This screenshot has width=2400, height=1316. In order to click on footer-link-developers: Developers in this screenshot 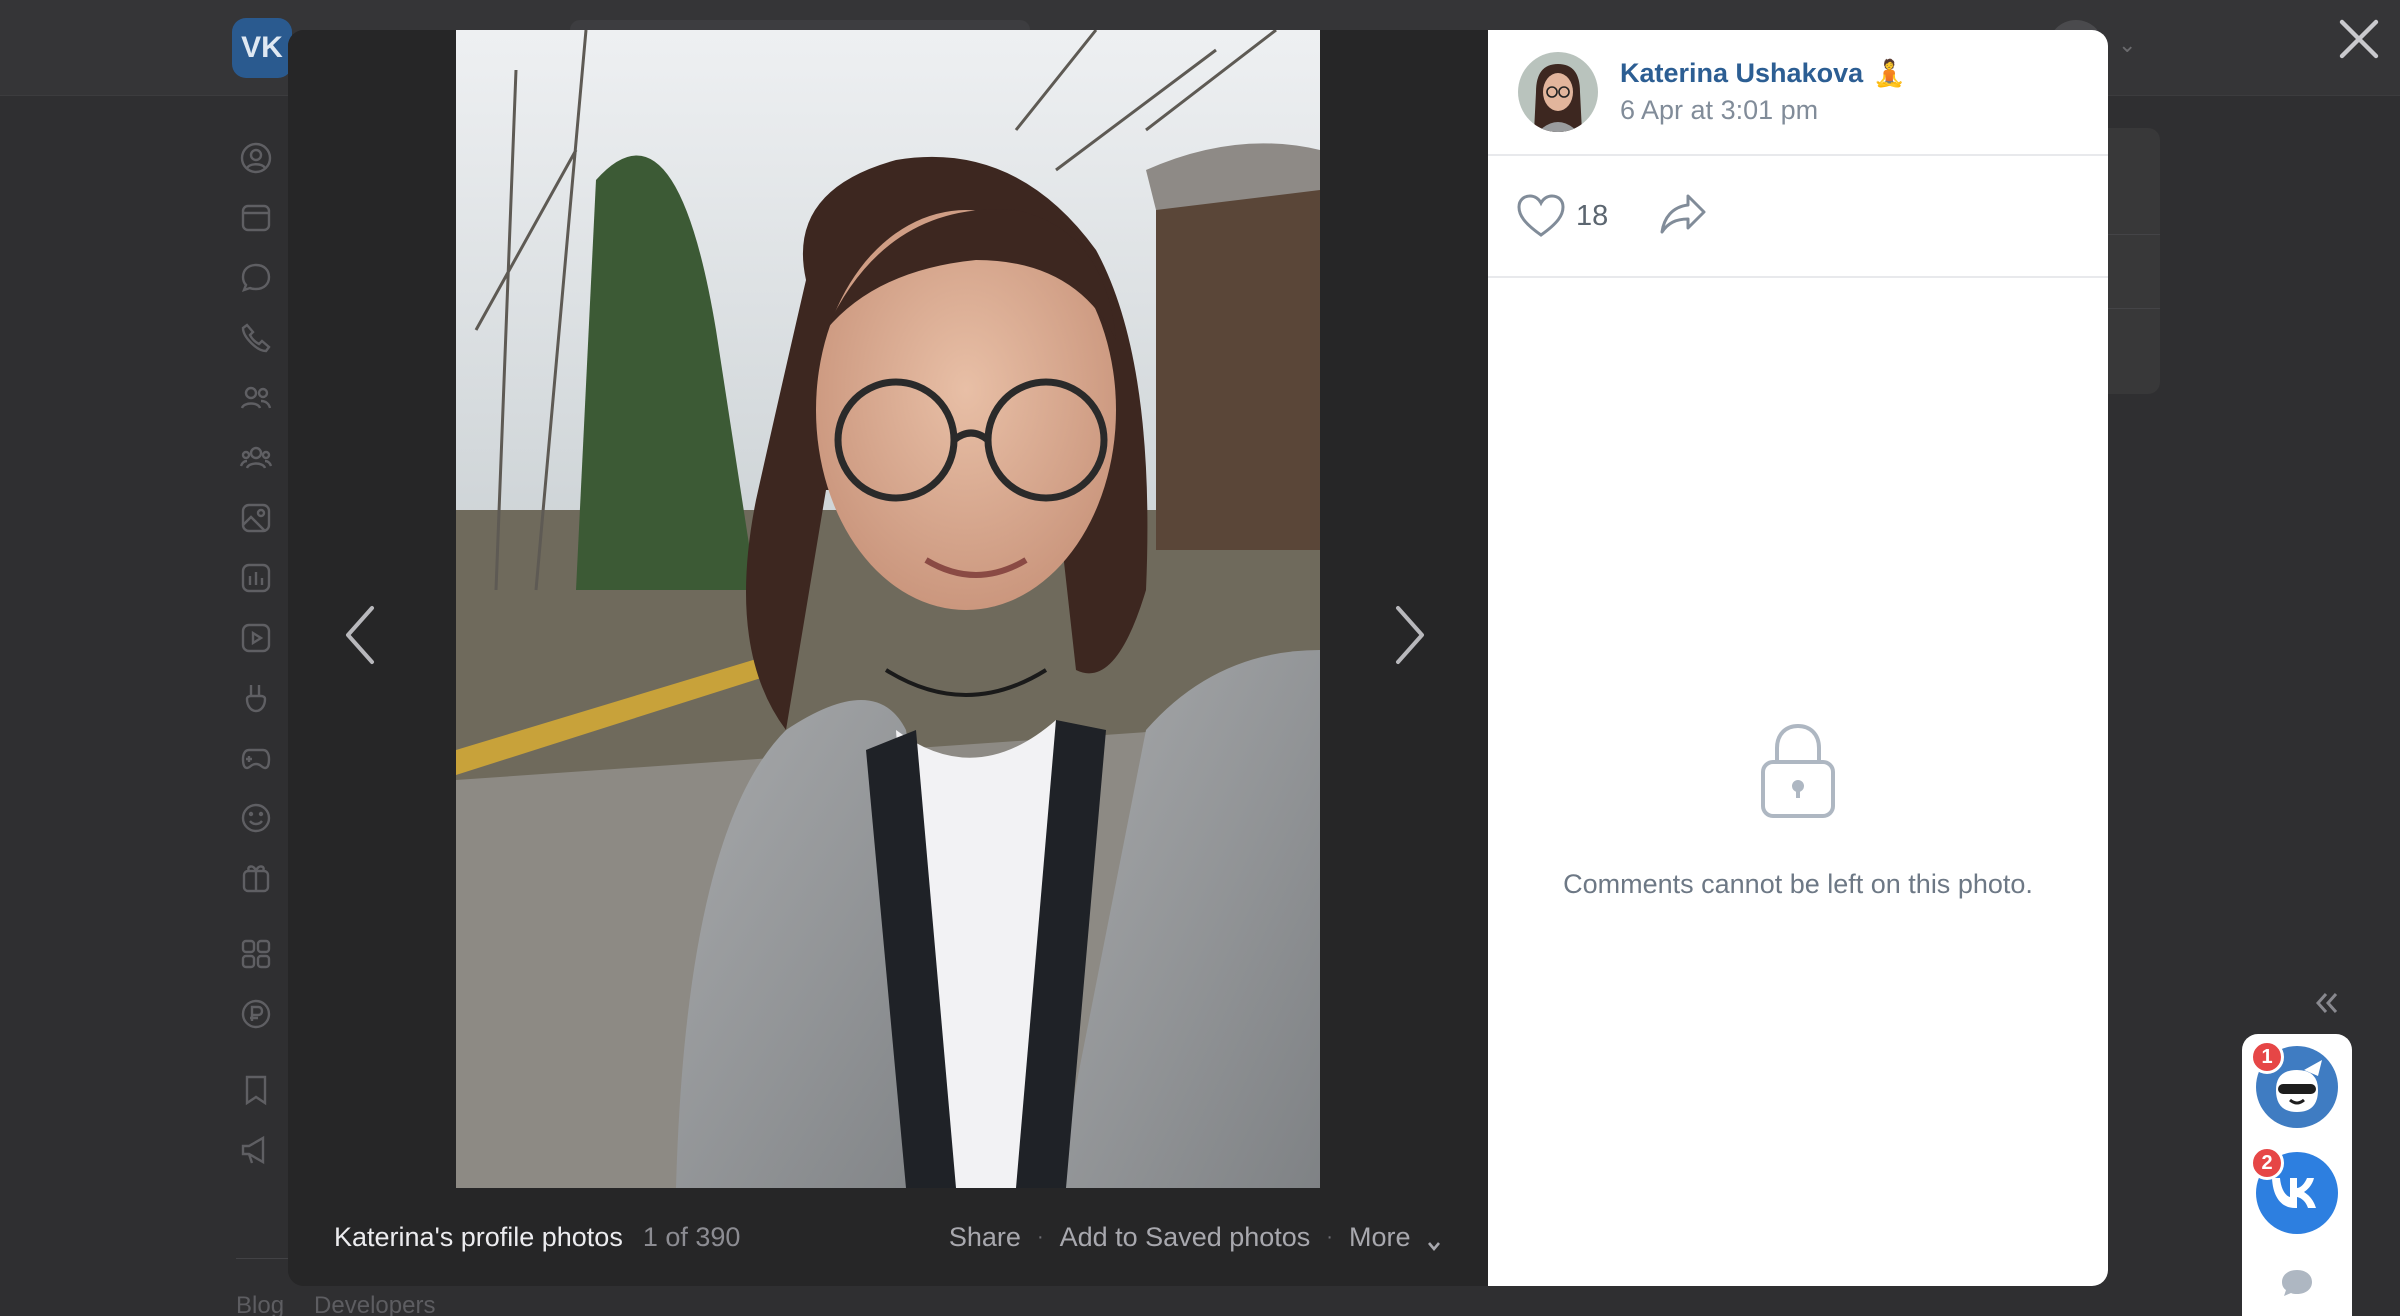, I will do `click(375, 1304)`.